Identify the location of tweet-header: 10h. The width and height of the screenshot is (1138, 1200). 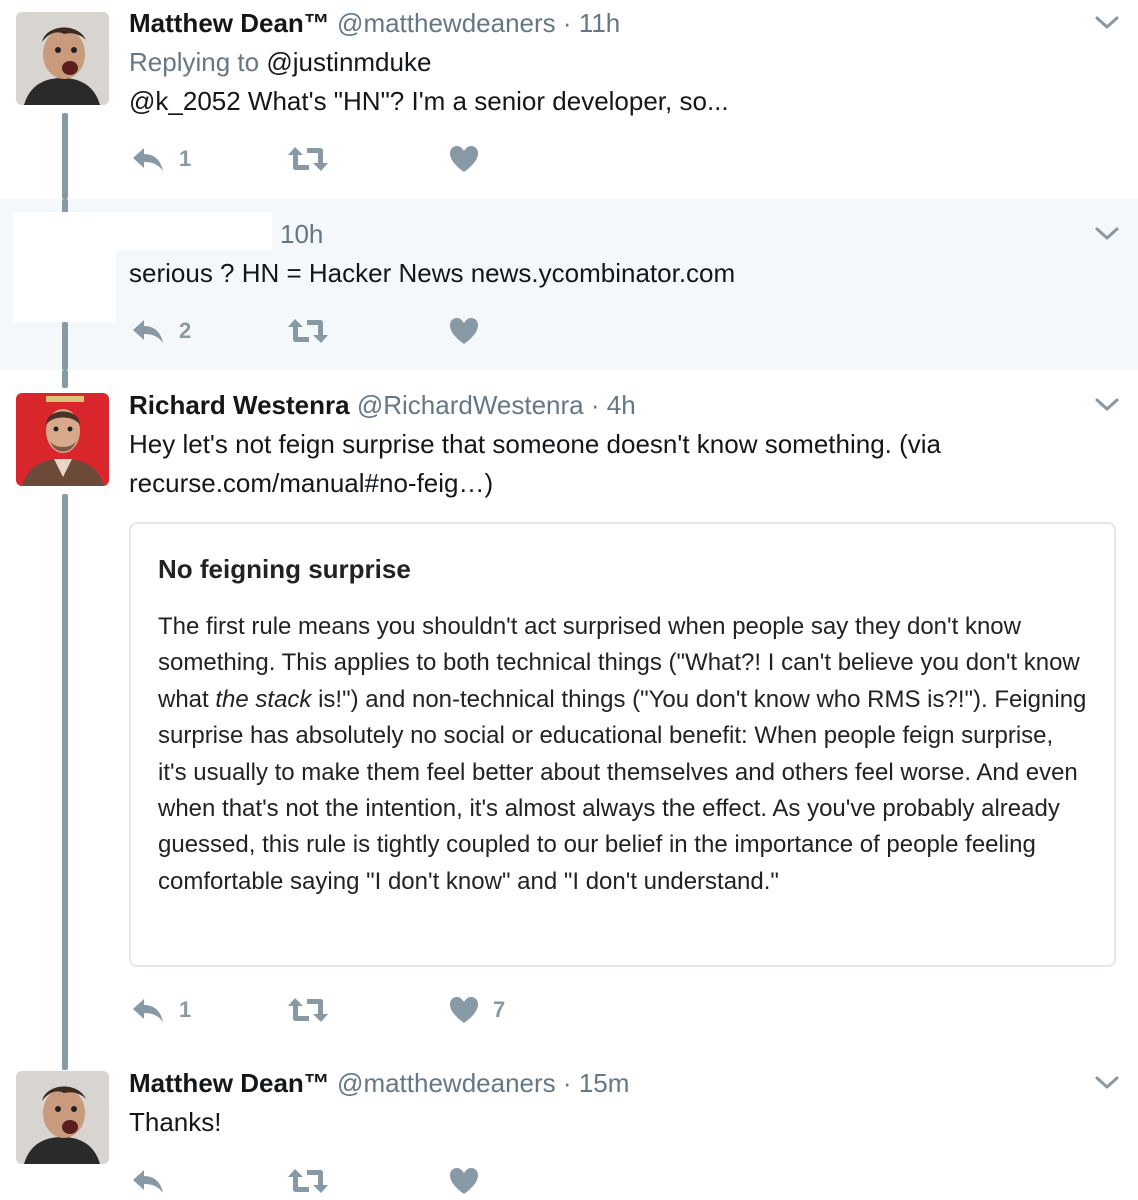
(301, 234).